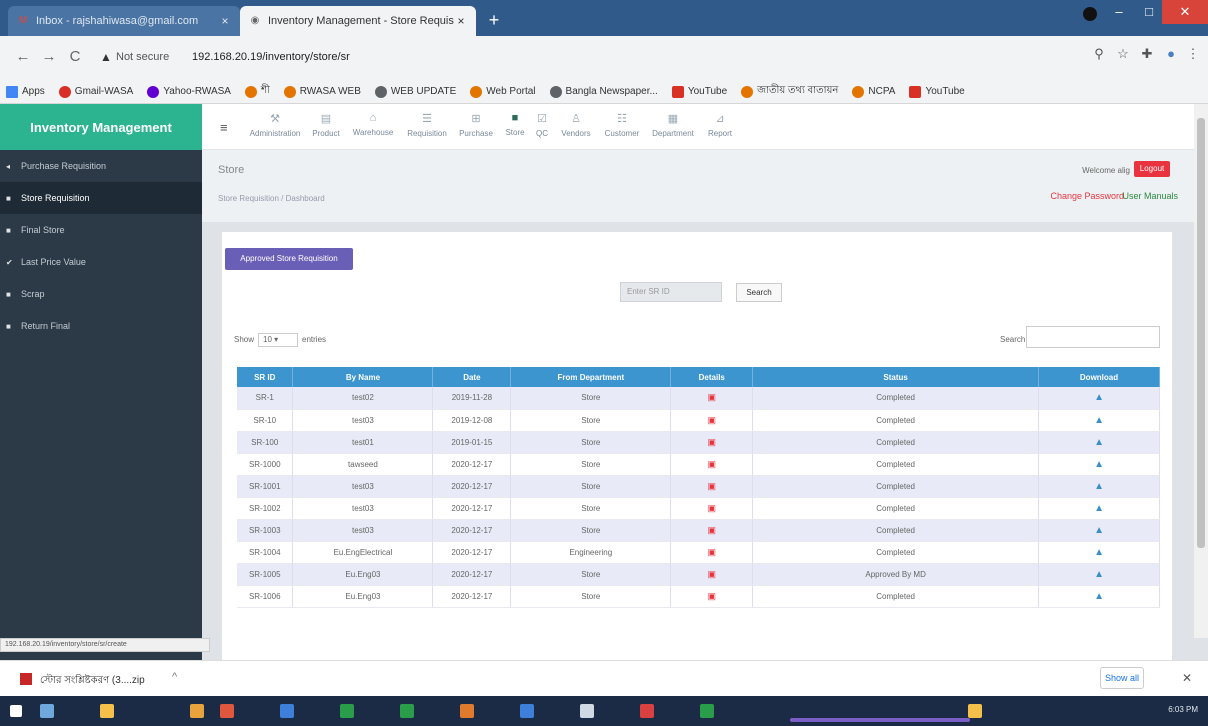 The height and width of the screenshot is (726, 1208). I want to click on warning-icon: ▲, so click(106, 57).